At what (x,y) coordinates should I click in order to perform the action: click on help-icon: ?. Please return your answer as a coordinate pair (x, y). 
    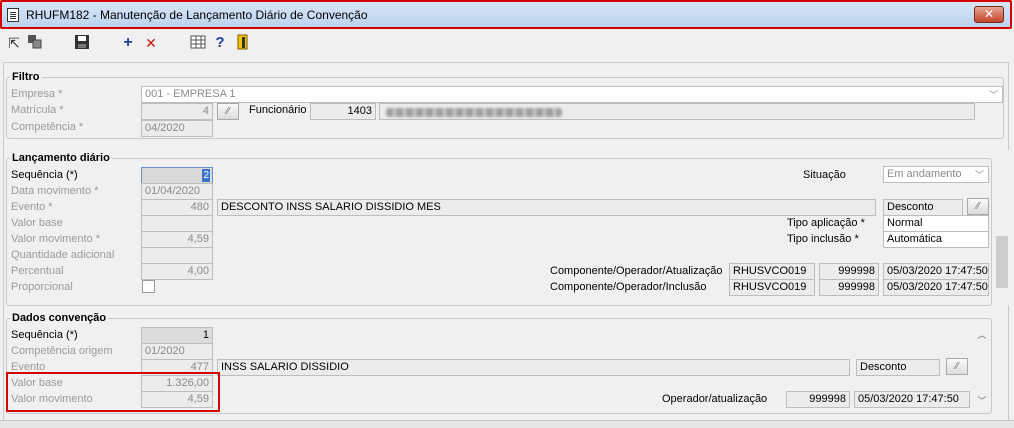
    Looking at the image, I should click on (220, 43).